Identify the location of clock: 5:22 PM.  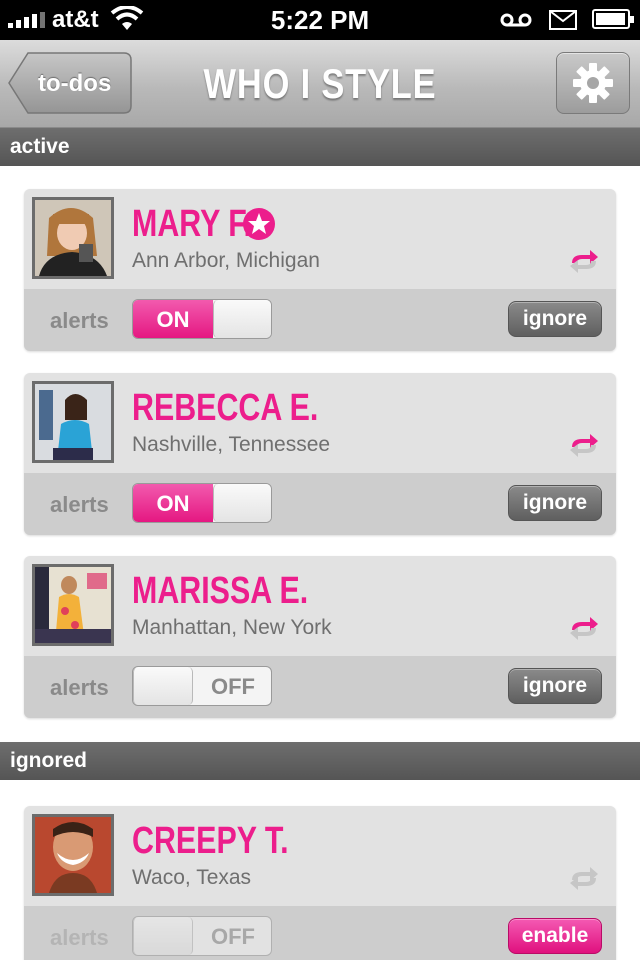
(320, 20).